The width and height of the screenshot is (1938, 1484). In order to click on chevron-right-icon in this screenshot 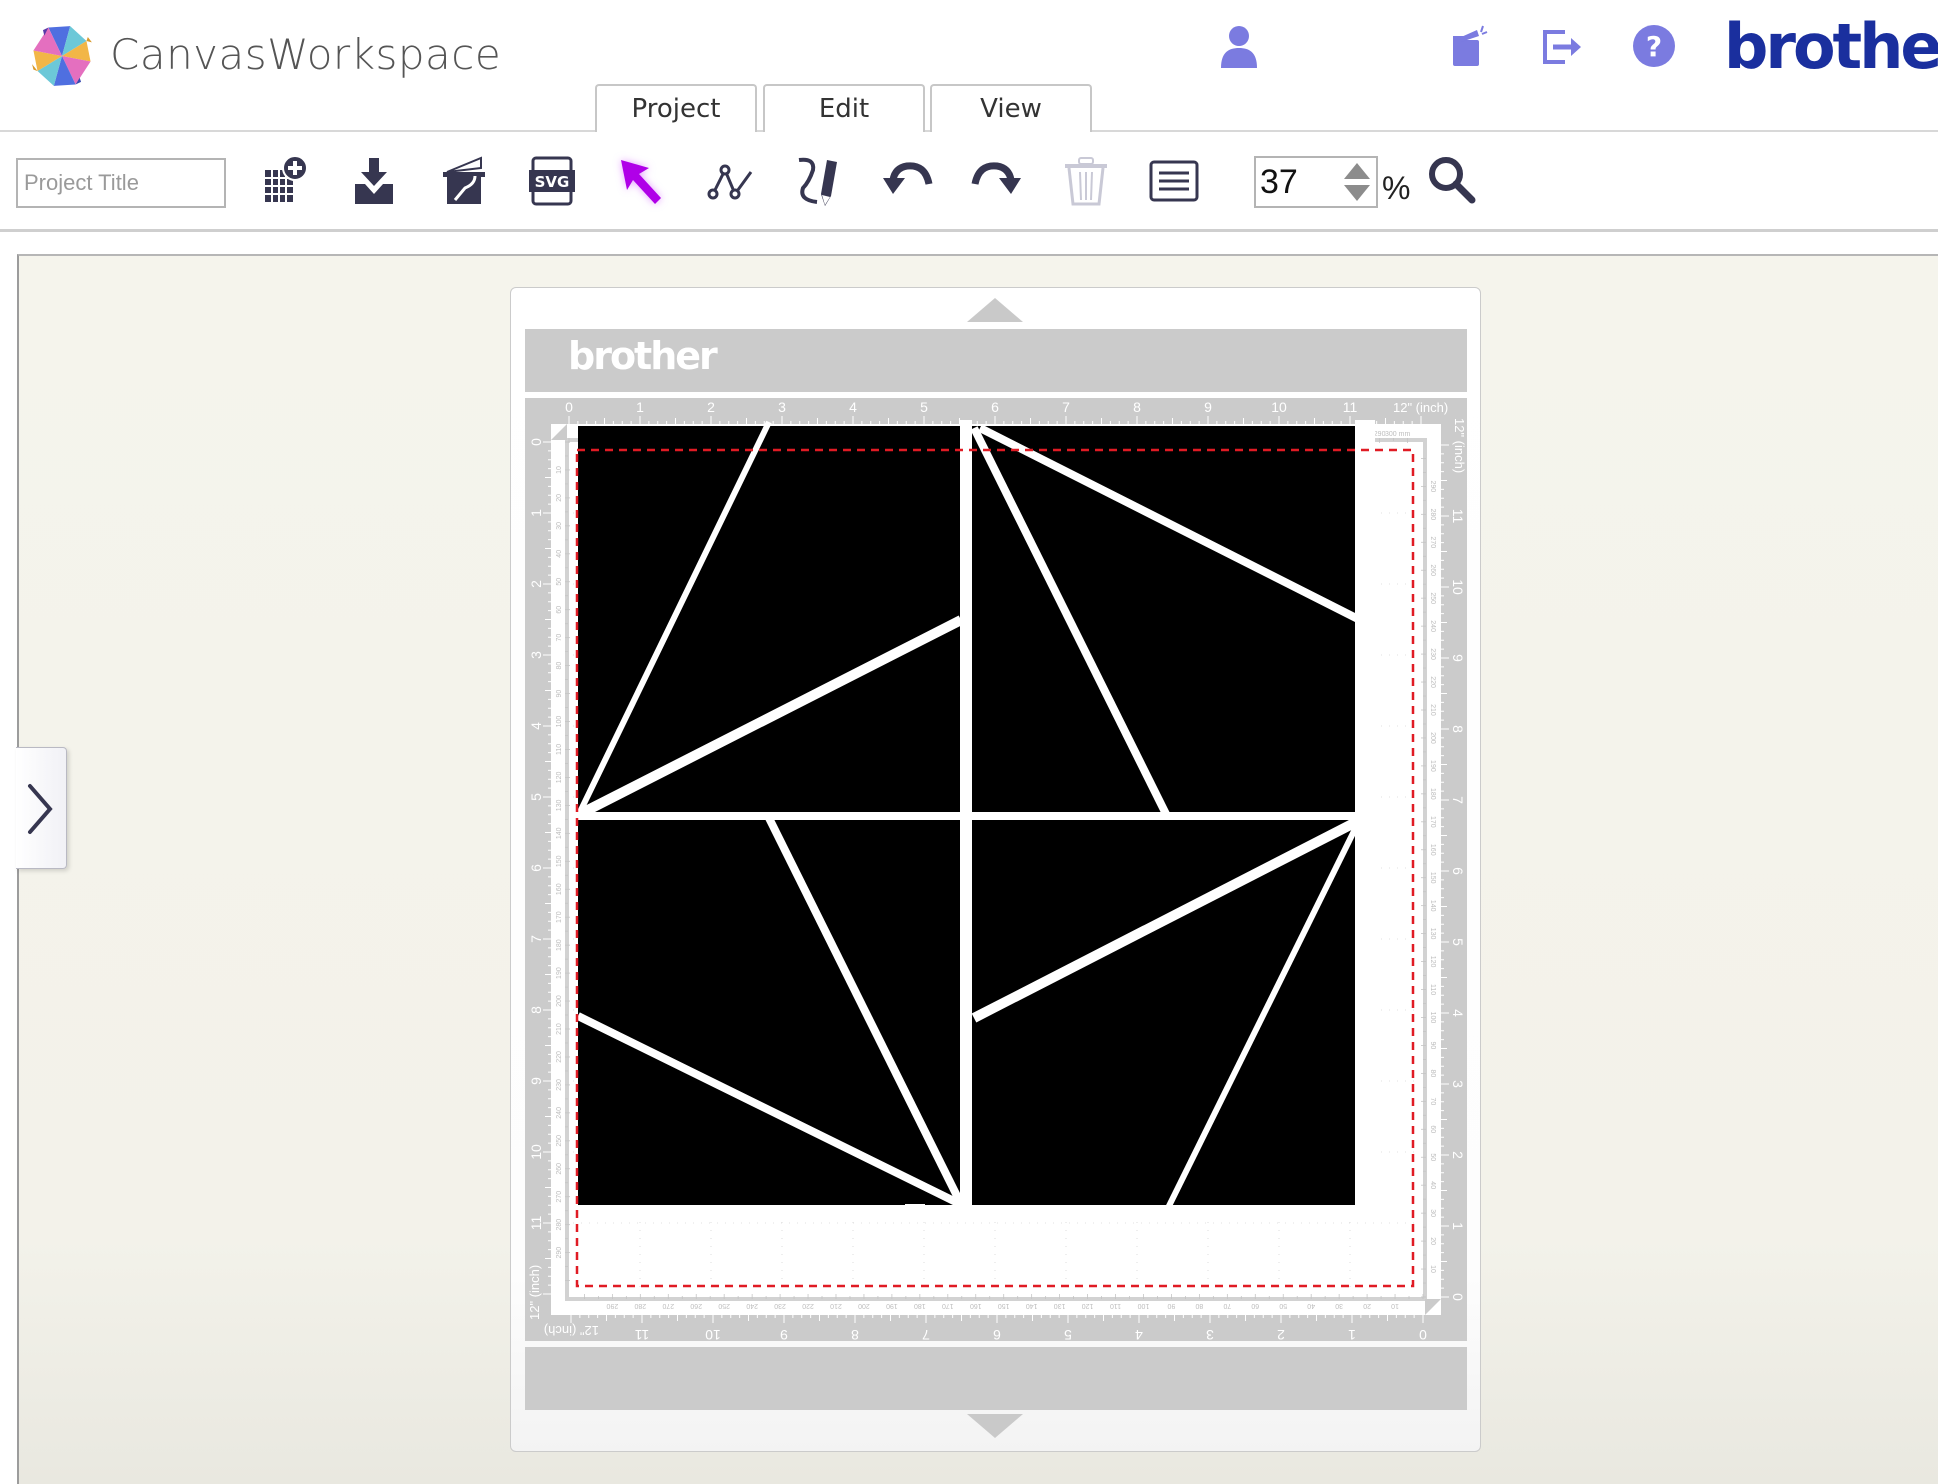, I will do `click(40, 809)`.